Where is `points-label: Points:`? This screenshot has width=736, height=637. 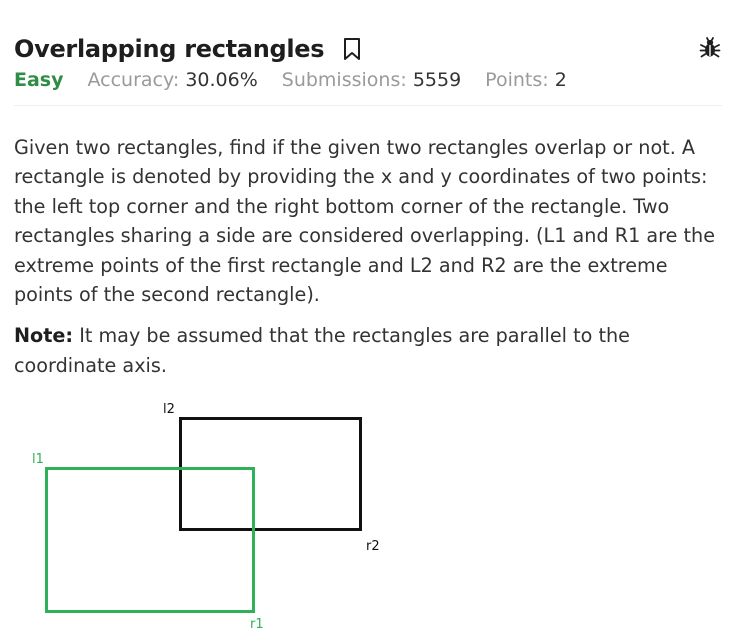
points-label: Points: is located at coordinates (517, 80).